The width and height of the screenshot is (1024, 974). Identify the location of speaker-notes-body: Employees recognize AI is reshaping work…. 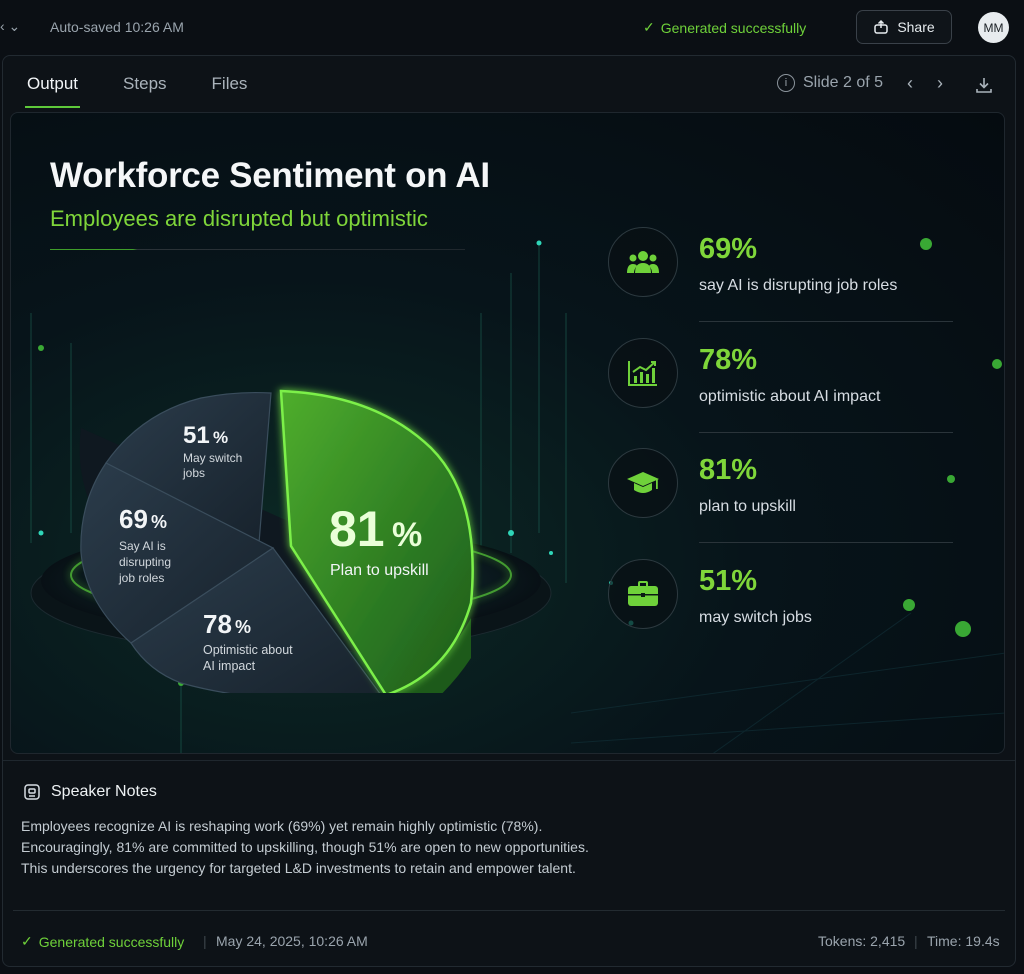
(371, 847).